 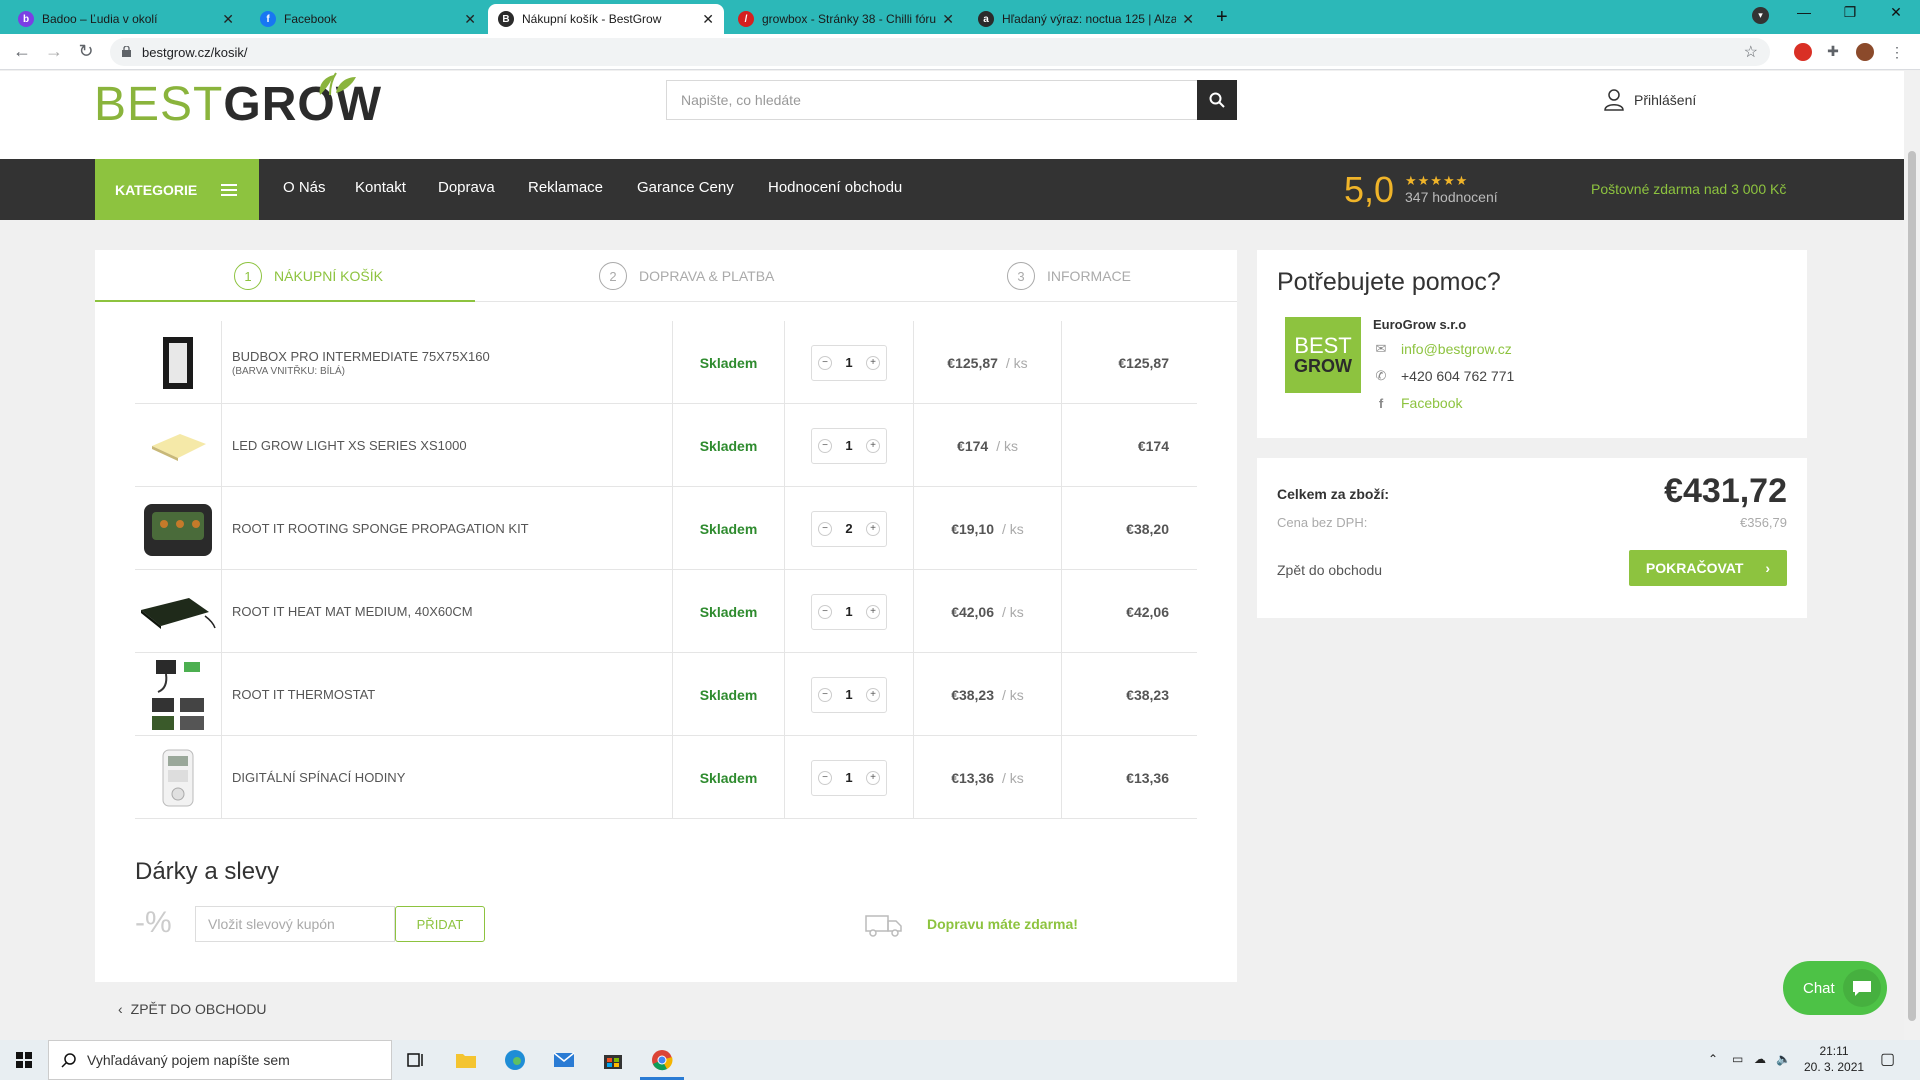 What do you see at coordinates (22, 51) in the screenshot?
I see `back-arrow-icon: ←` at bounding box center [22, 51].